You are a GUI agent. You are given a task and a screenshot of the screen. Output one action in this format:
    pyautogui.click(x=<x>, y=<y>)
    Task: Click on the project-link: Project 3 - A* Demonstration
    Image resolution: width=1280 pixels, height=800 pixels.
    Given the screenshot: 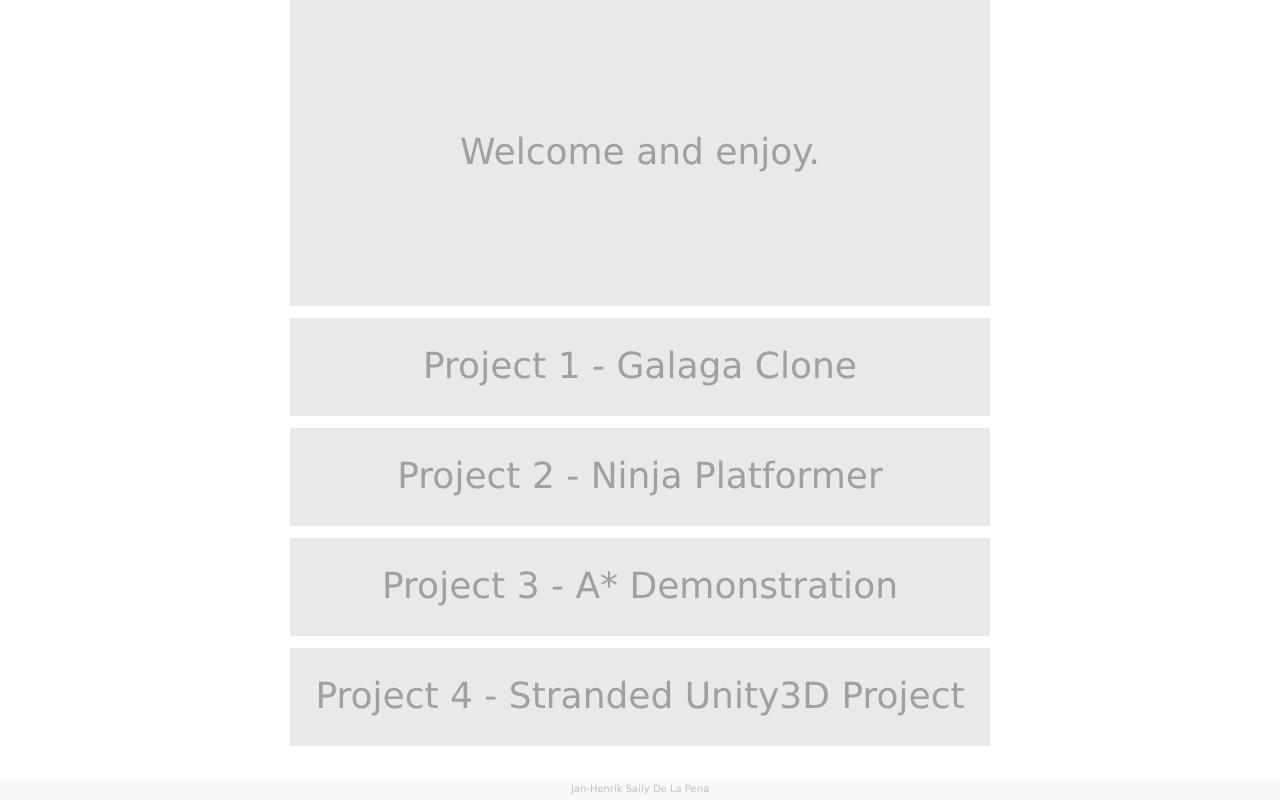 What is the action you would take?
    pyautogui.click(x=640, y=587)
    